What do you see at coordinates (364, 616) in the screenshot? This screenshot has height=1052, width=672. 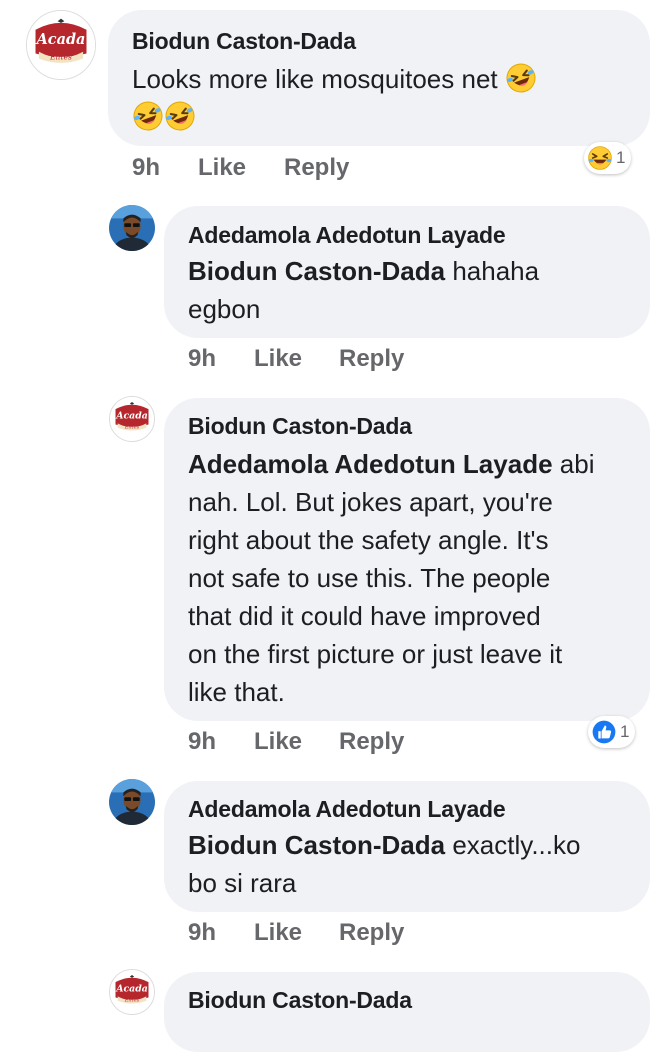 I see `comment-text-line: that did it could have improved` at bounding box center [364, 616].